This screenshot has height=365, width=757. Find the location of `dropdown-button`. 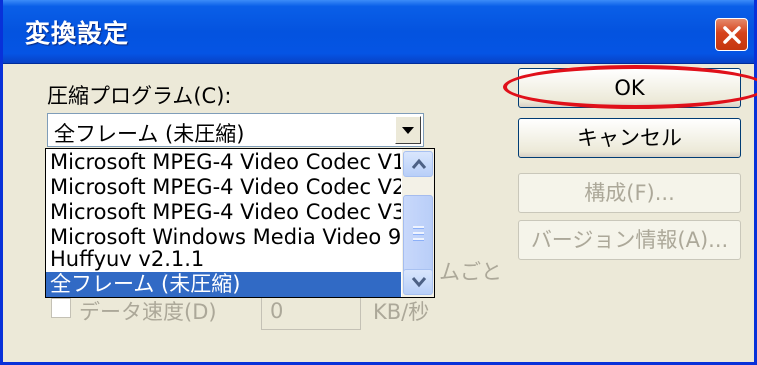

dropdown-button is located at coordinates (408, 130).